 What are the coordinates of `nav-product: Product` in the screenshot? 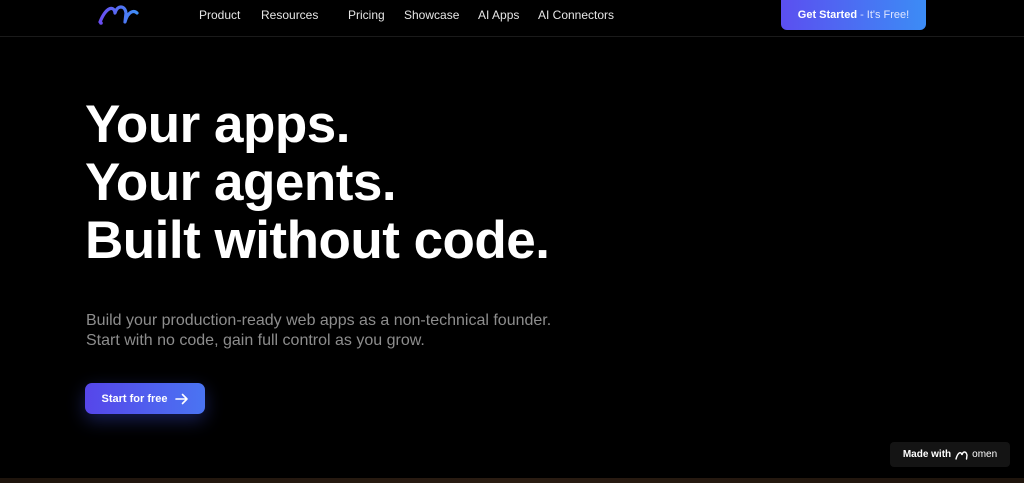 It's located at (219, 15).